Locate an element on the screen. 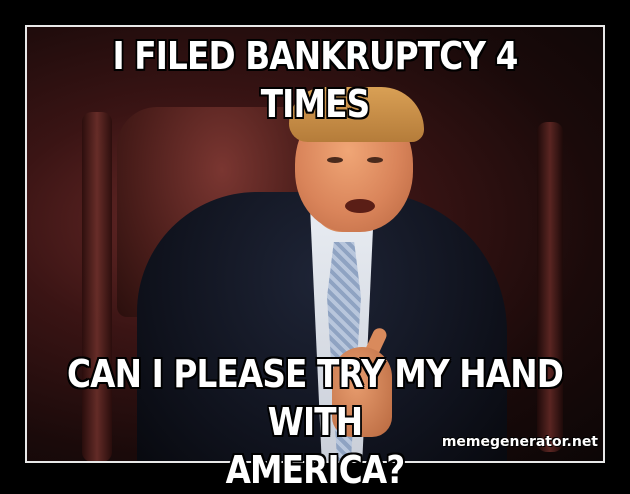 This screenshot has height=494, width=630. mouth is located at coordinates (360, 206).